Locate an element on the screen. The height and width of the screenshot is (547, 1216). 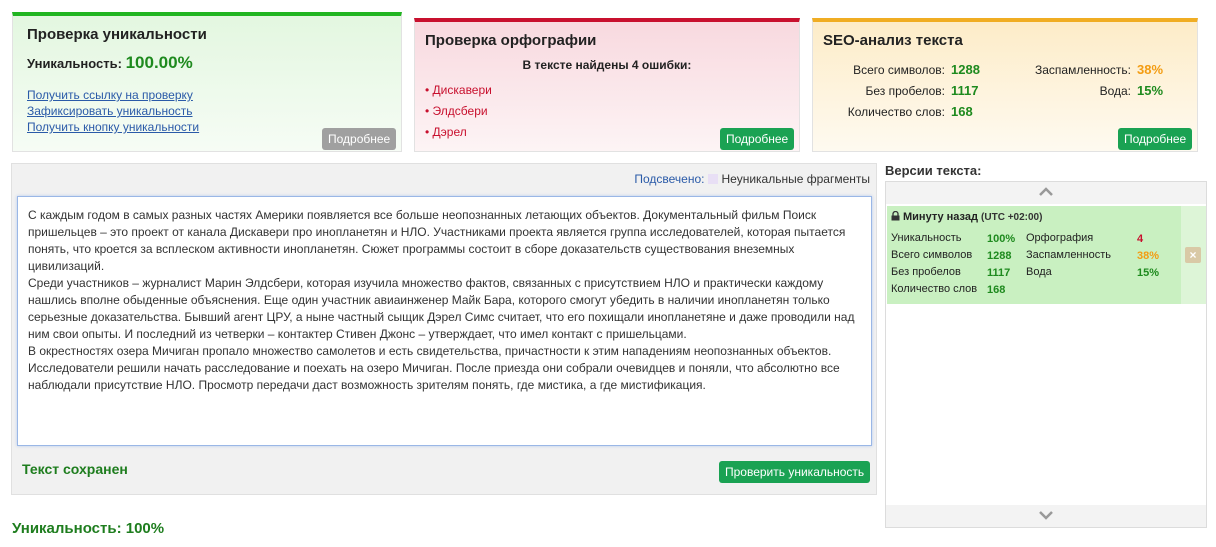
highlight-label: Подсвечено: is located at coordinates (669, 179).